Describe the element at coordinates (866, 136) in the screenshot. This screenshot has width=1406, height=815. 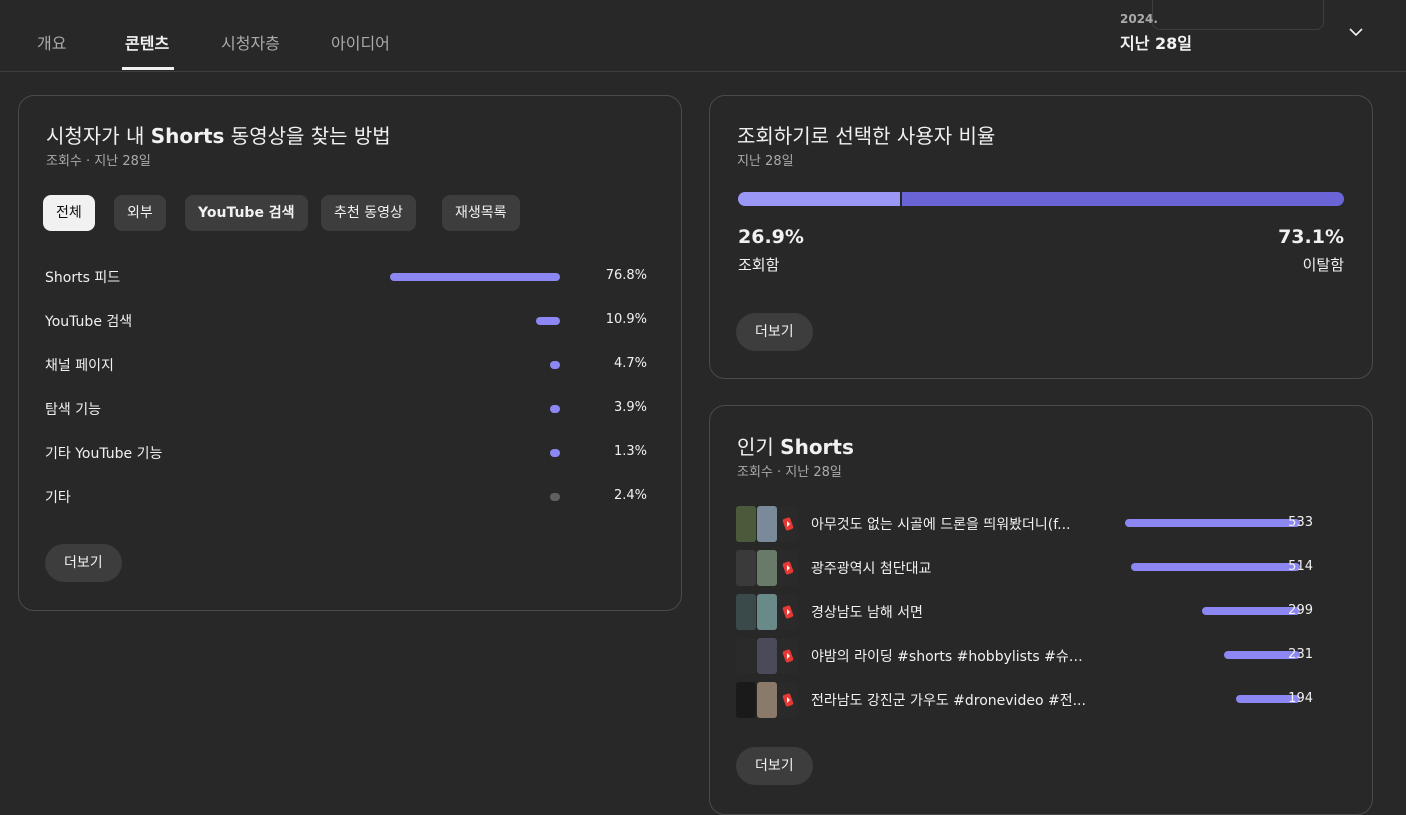
I see `card-title: 조회하기로 선택한 사용자 비율` at that location.